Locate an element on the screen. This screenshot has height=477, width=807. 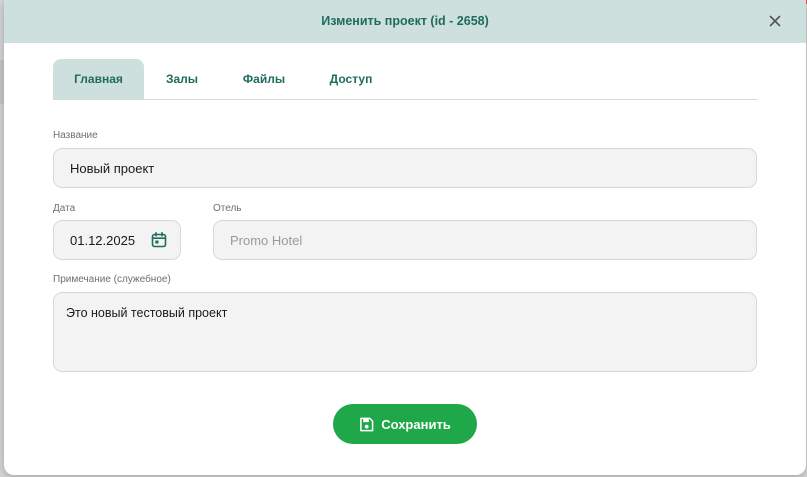
date-value: 01.12.2025 is located at coordinates (103, 240).